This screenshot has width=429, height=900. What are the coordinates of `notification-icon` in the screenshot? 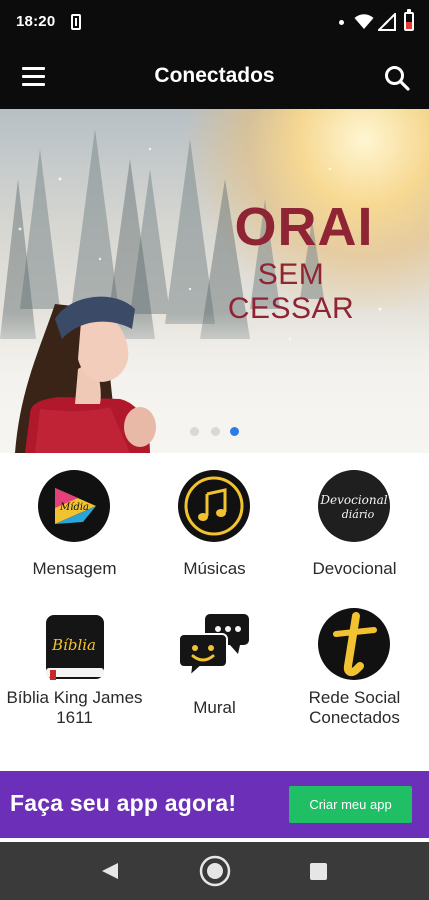 It's located at (76, 22).